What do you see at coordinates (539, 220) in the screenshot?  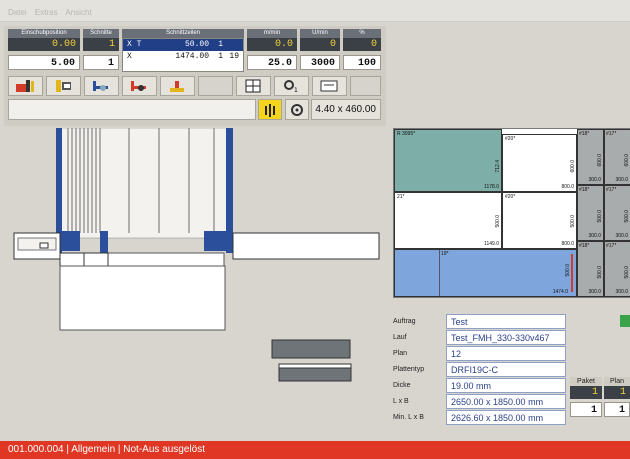 I see `plate-part: #20* 800.0 500.0` at bounding box center [539, 220].